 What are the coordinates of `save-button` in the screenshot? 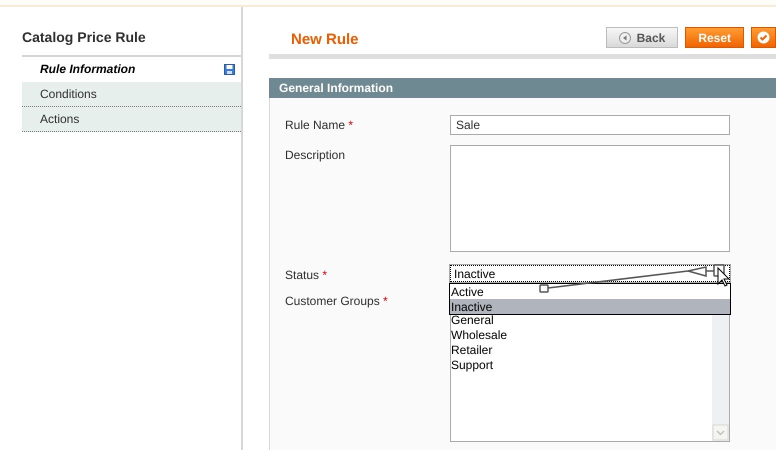 It's located at (763, 37).